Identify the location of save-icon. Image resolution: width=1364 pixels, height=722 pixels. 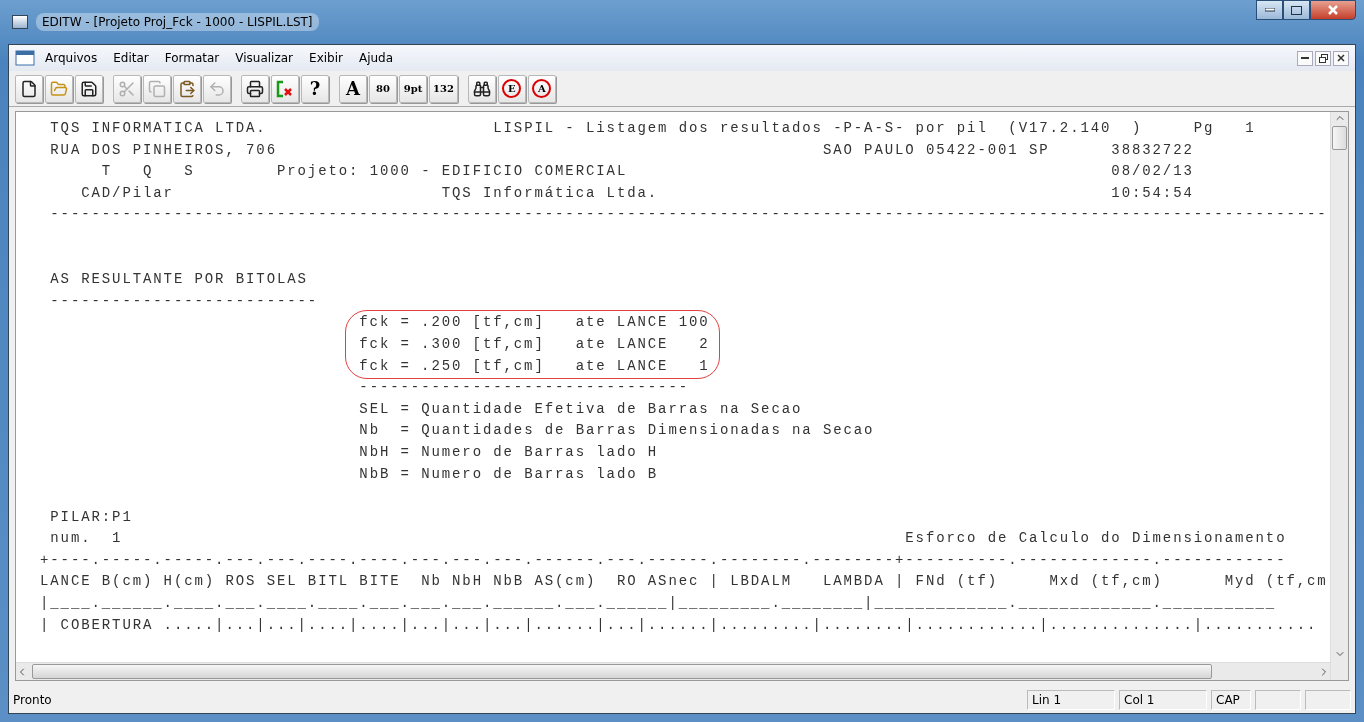
(89, 88).